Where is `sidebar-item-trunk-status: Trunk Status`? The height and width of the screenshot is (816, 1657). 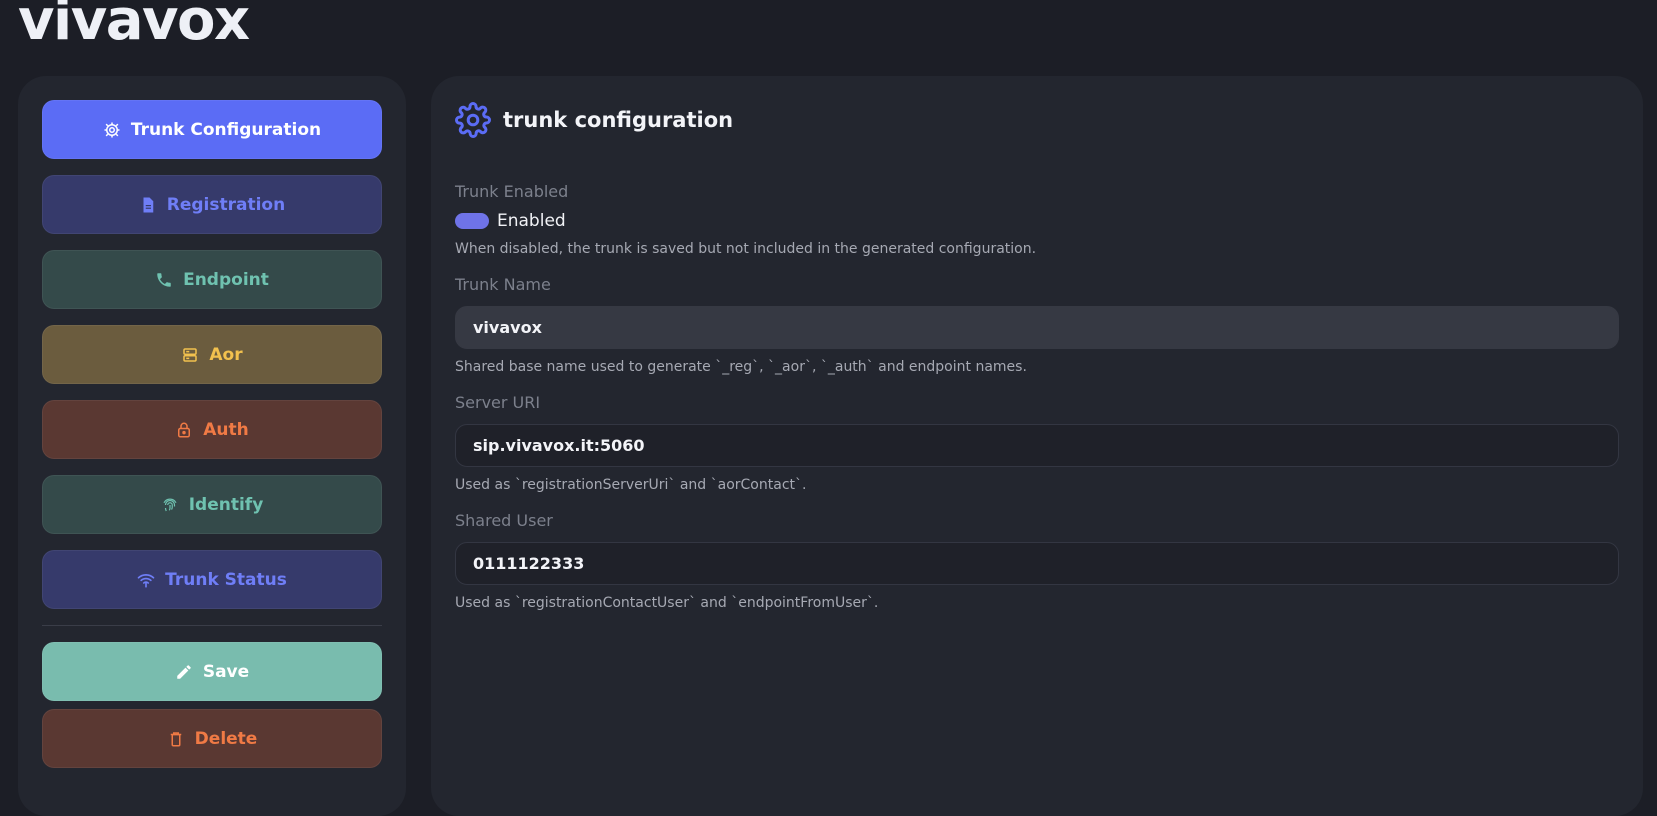 sidebar-item-trunk-status: Trunk Status is located at coordinates (212, 579).